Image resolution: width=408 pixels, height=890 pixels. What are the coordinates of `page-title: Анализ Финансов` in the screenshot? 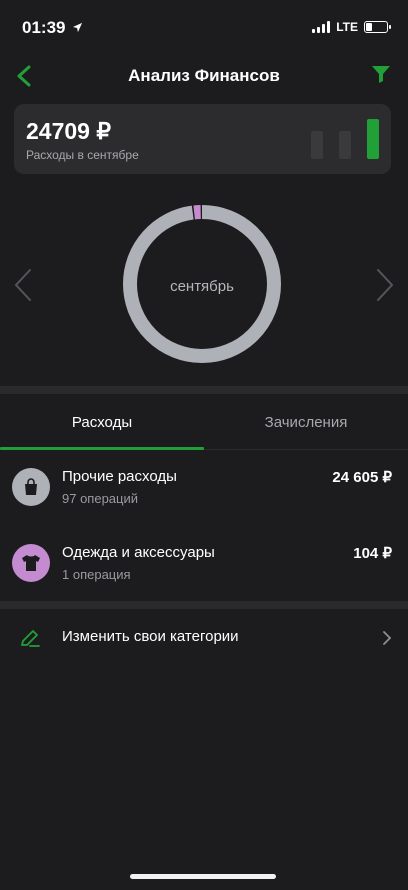 It's located at (204, 75).